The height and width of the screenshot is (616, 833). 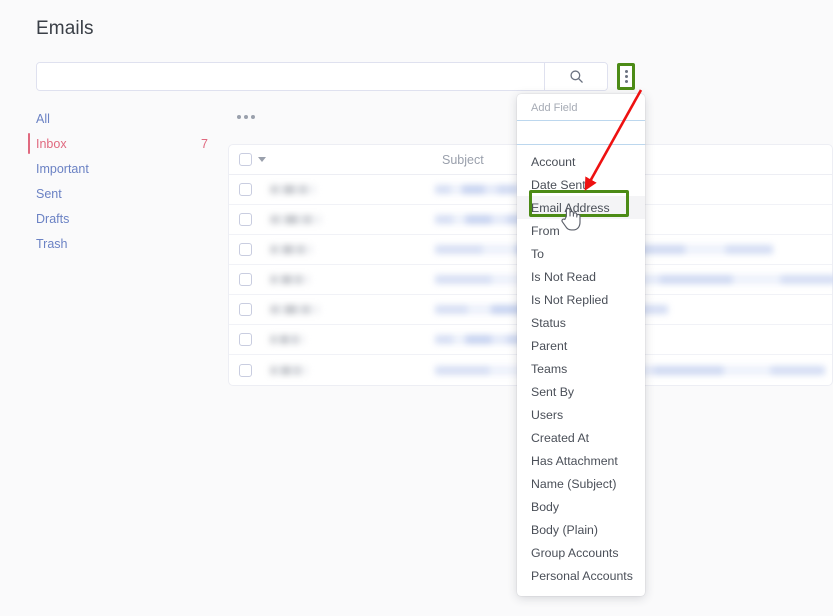 What do you see at coordinates (581, 132) in the screenshot?
I see `add-field-filter-input` at bounding box center [581, 132].